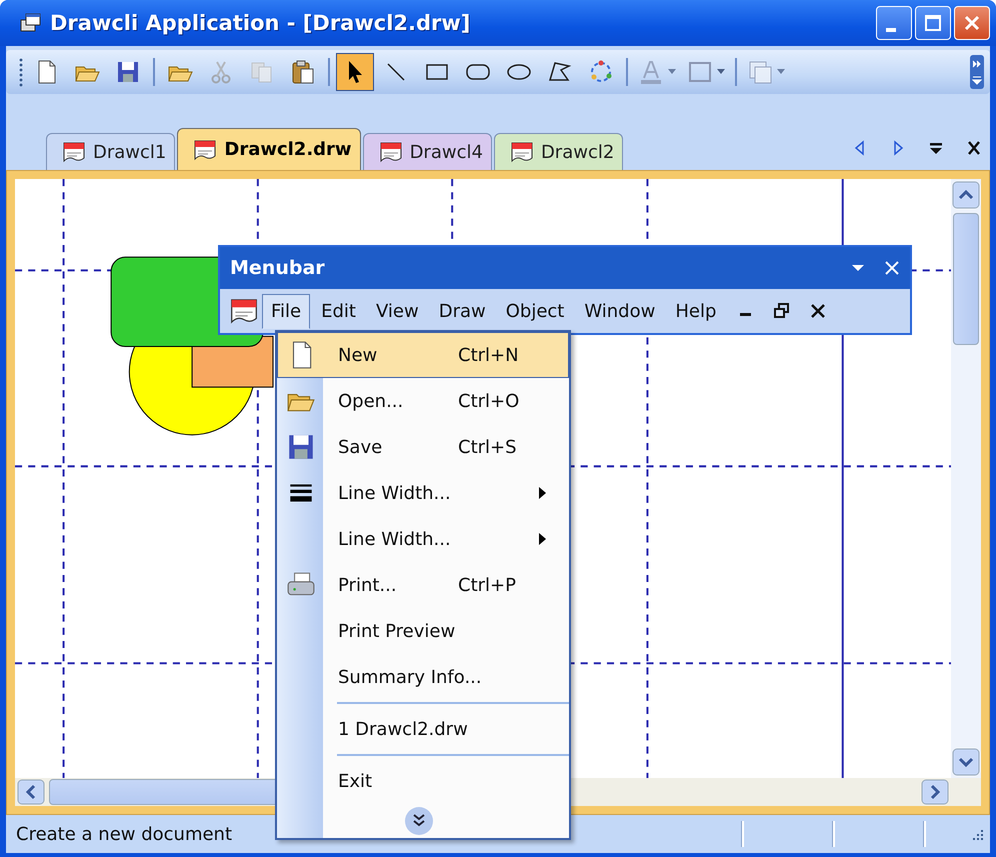 Image resolution: width=996 pixels, height=857 pixels. I want to click on tab-label: Drawcl2.drw, so click(288, 149).